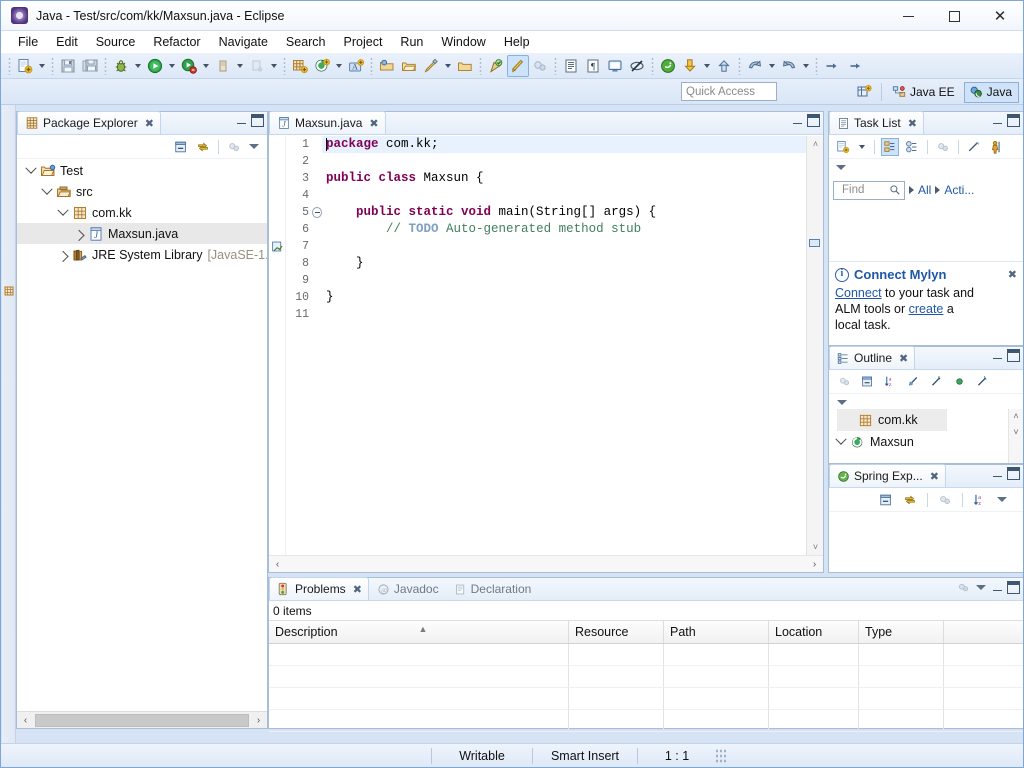  What do you see at coordinates (814, 243) in the screenshot?
I see `fold-overview-marker` at bounding box center [814, 243].